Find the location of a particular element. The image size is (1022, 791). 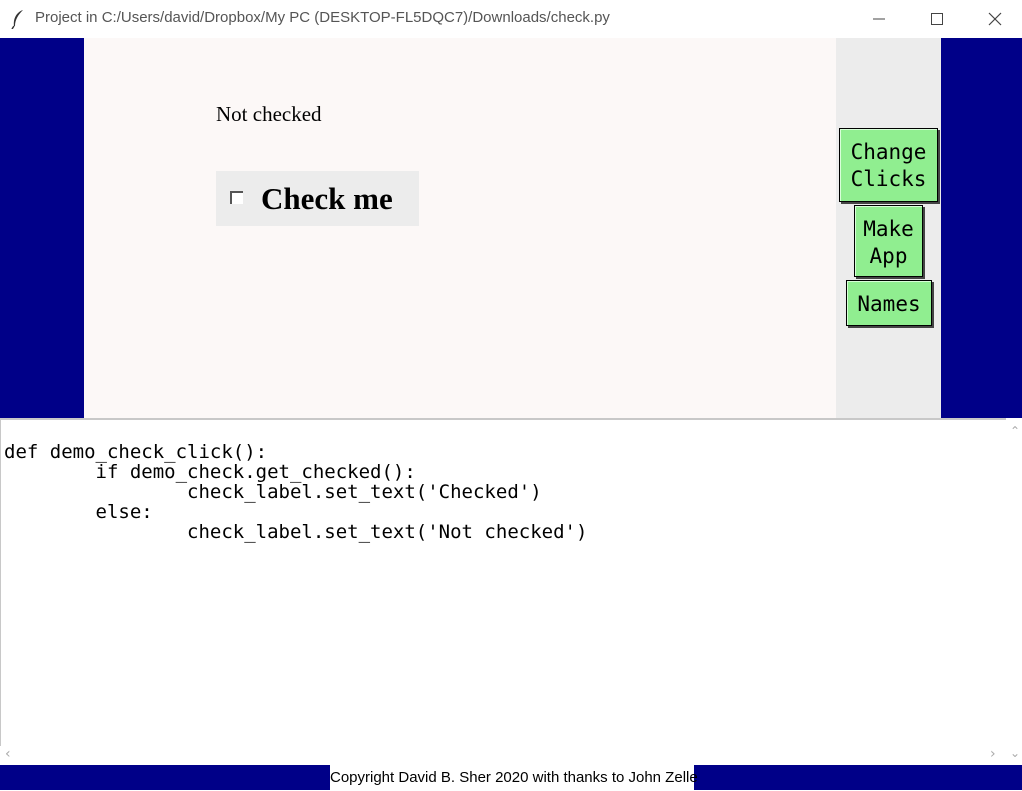

checkbox-square-icon is located at coordinates (236, 197).